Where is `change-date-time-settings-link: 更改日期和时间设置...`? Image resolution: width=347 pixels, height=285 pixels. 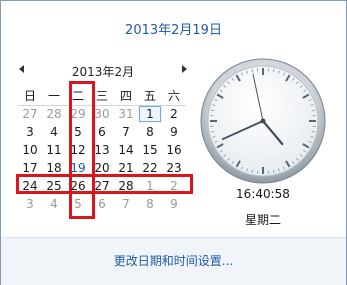
change-date-time-settings-link: 更改日期和时间设置... is located at coordinates (173, 260).